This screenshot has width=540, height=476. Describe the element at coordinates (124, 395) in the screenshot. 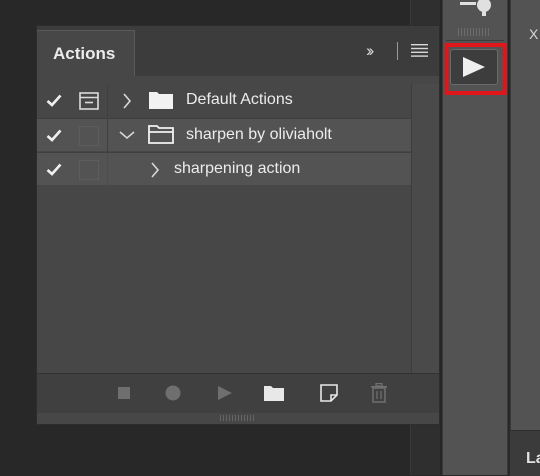

I see `stop-icon` at that location.